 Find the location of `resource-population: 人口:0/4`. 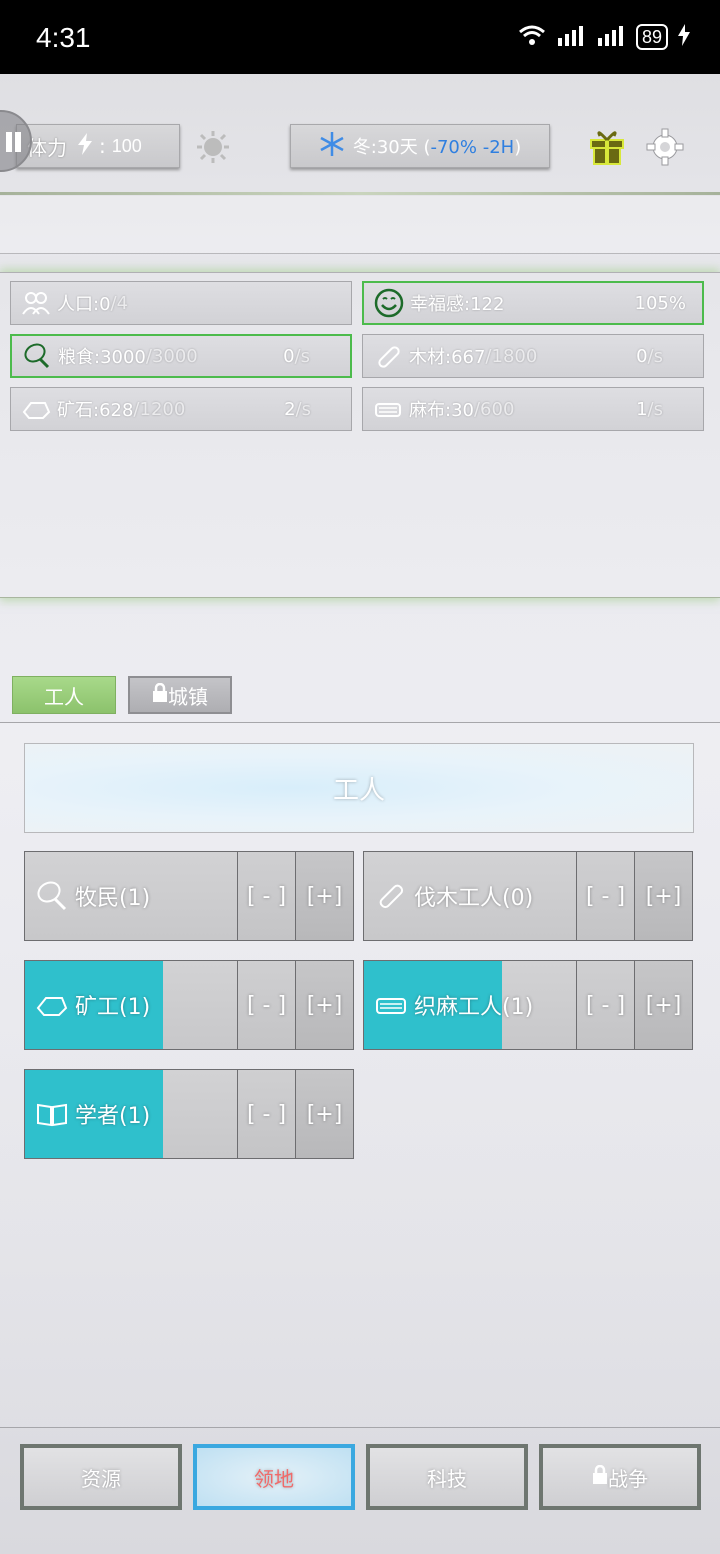

resource-population: 人口:0/4 is located at coordinates (181, 303).